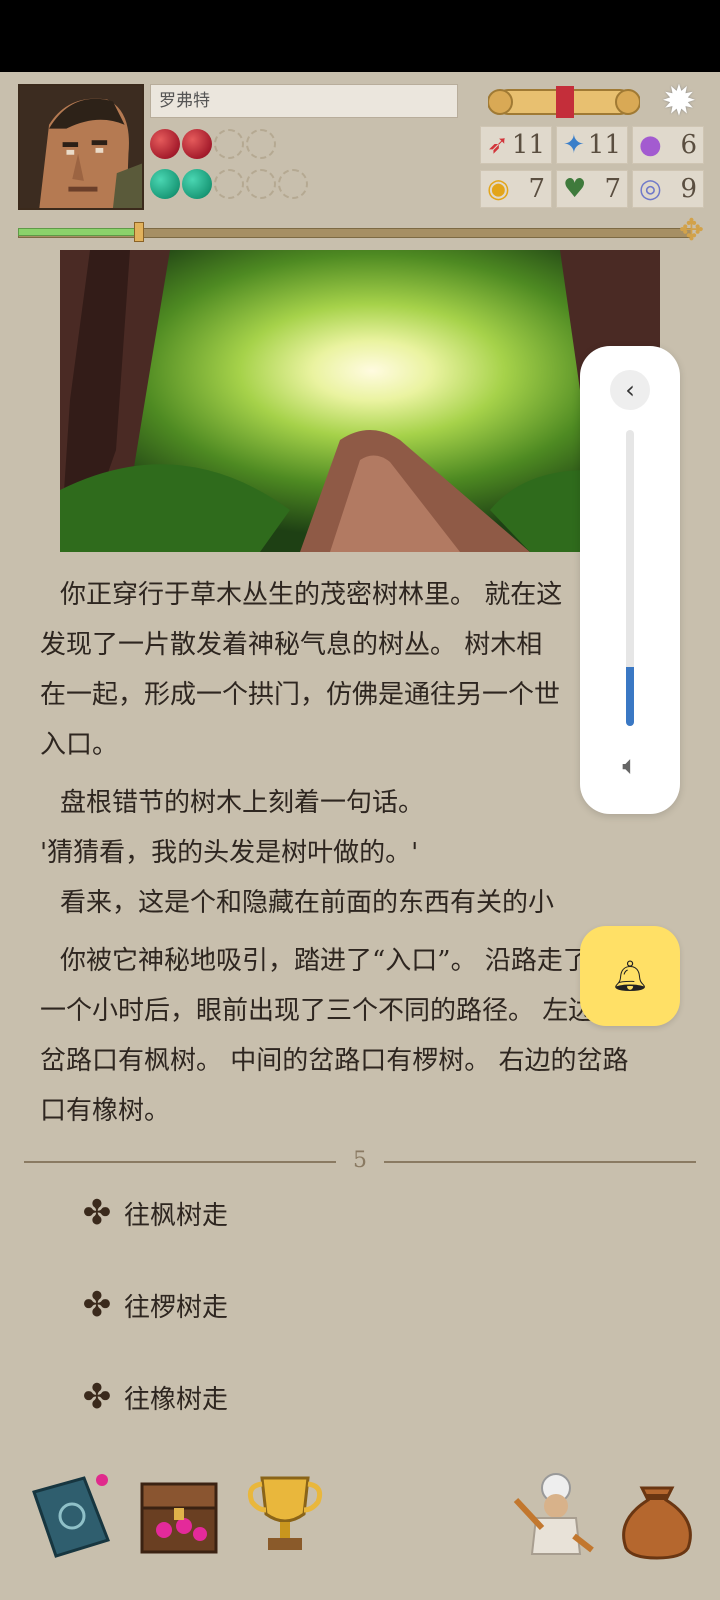 The width and height of the screenshot is (720, 1600). I want to click on progress-end-ornament-icon: ✥, so click(691, 230).